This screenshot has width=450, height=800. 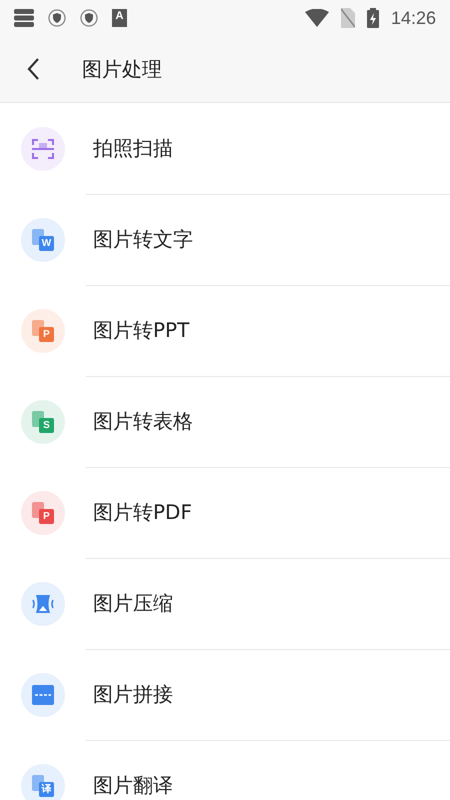 I want to click on menu-item: P 图片转PPT, so click(x=225, y=330).